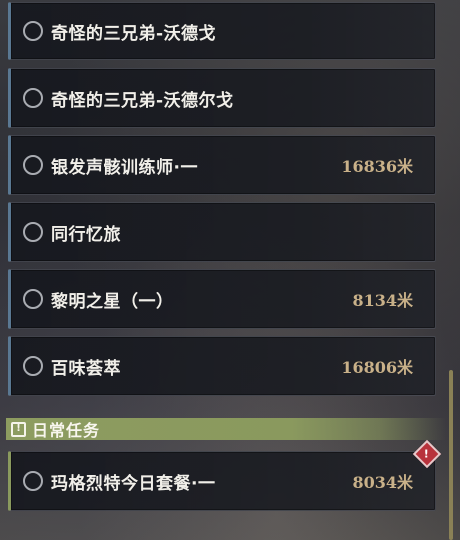  Describe the element at coordinates (427, 454) in the screenshot. I see `alert-badge-mark: !` at that location.